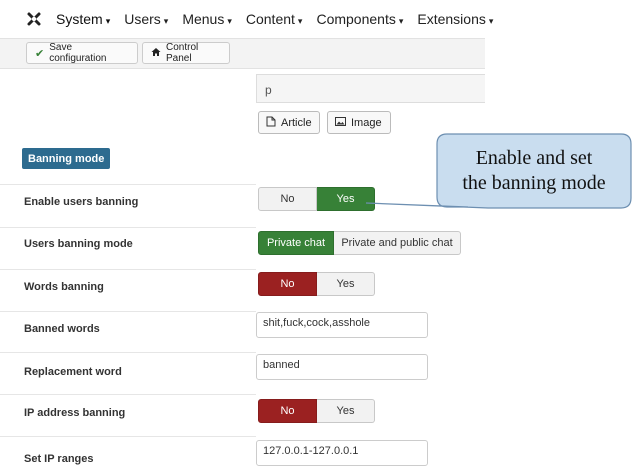 The height and width of the screenshot is (472, 640). I want to click on ip-address-banning-yes: Yes, so click(346, 411).